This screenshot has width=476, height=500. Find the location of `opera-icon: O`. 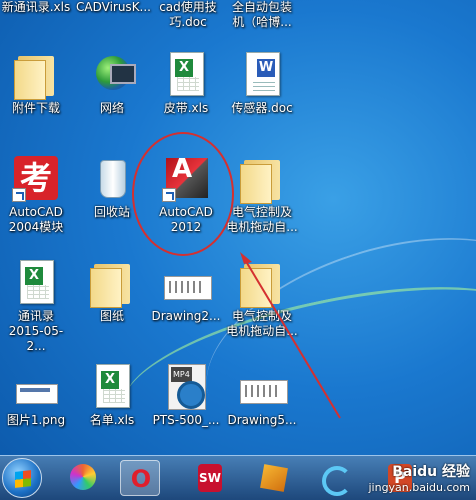

opera-icon: O is located at coordinates (141, 479).